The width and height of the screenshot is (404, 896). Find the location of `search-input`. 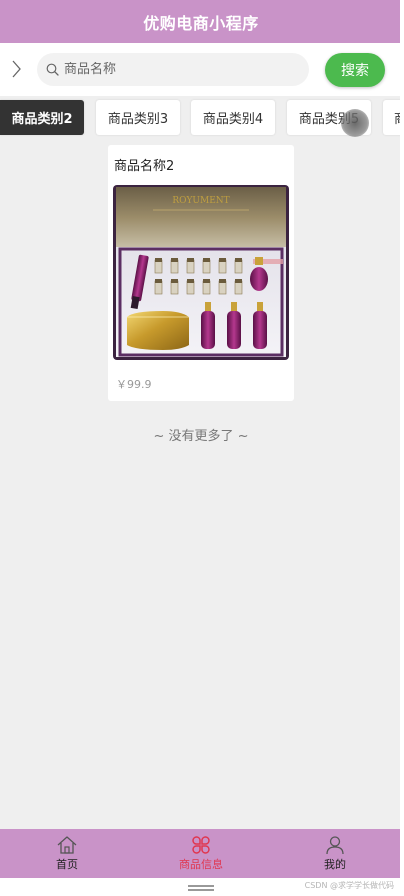

search-input is located at coordinates (174, 69).